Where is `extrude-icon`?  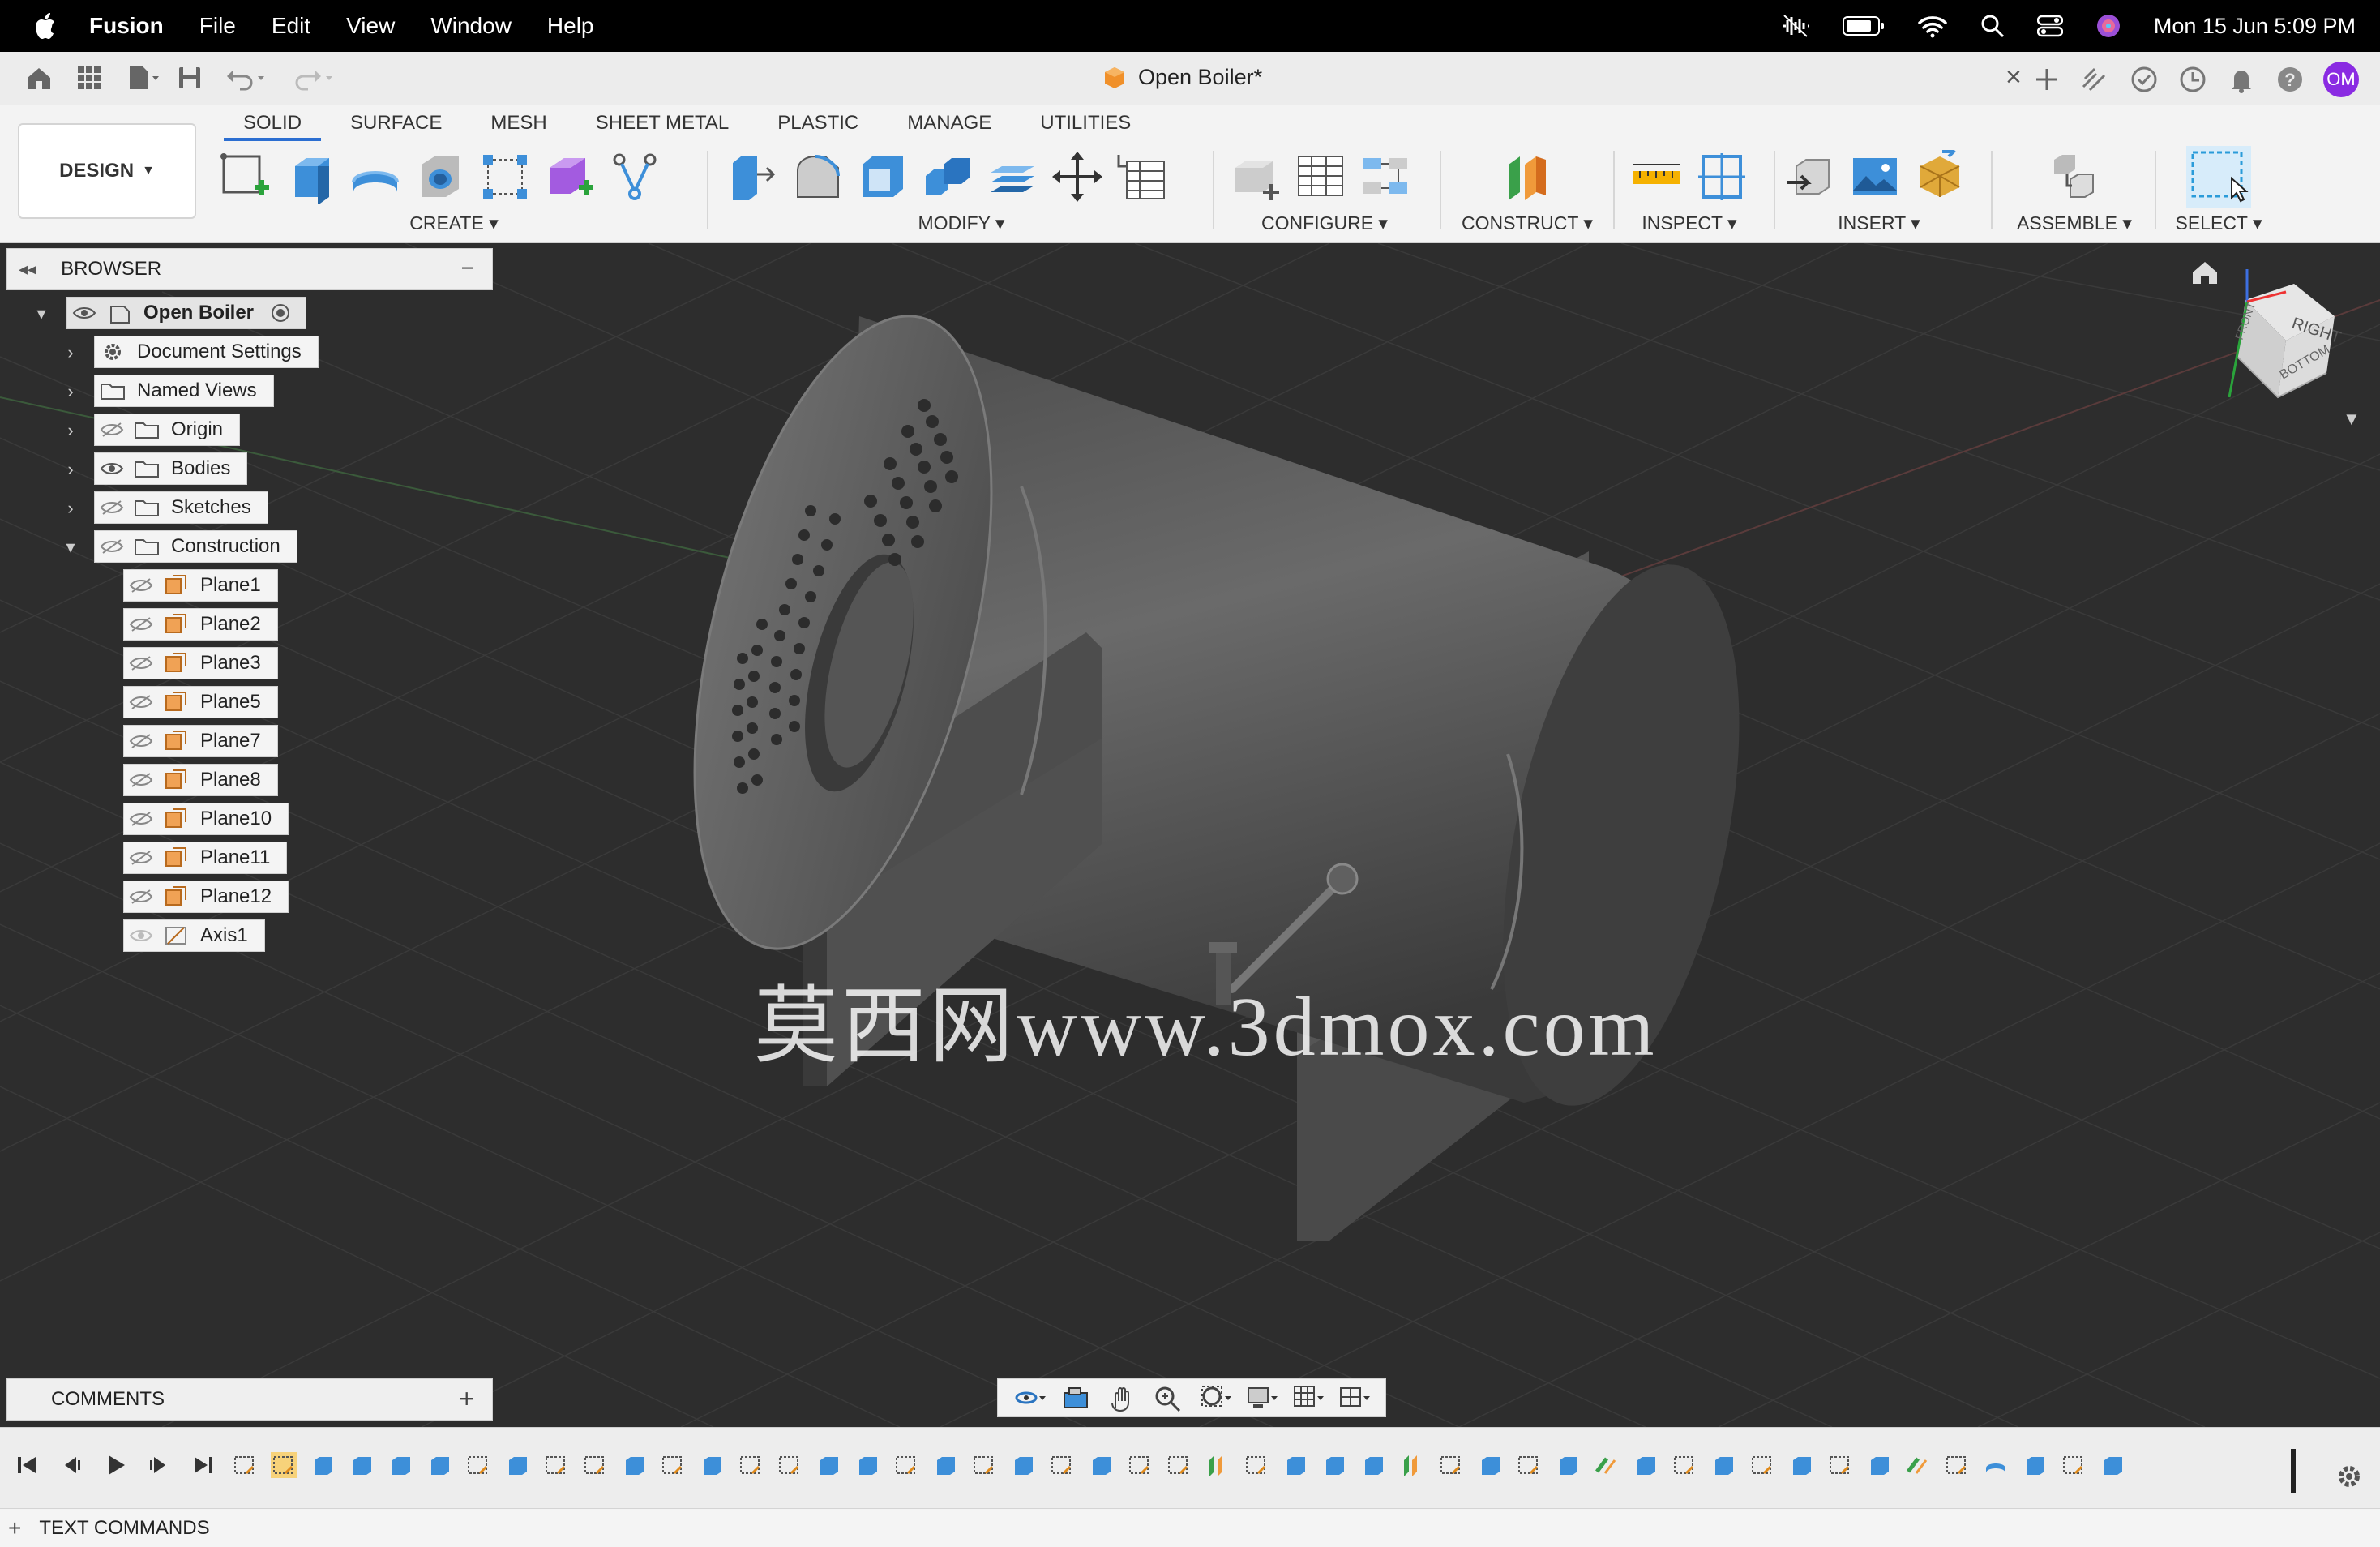
extrude-icon is located at coordinates (310, 177).